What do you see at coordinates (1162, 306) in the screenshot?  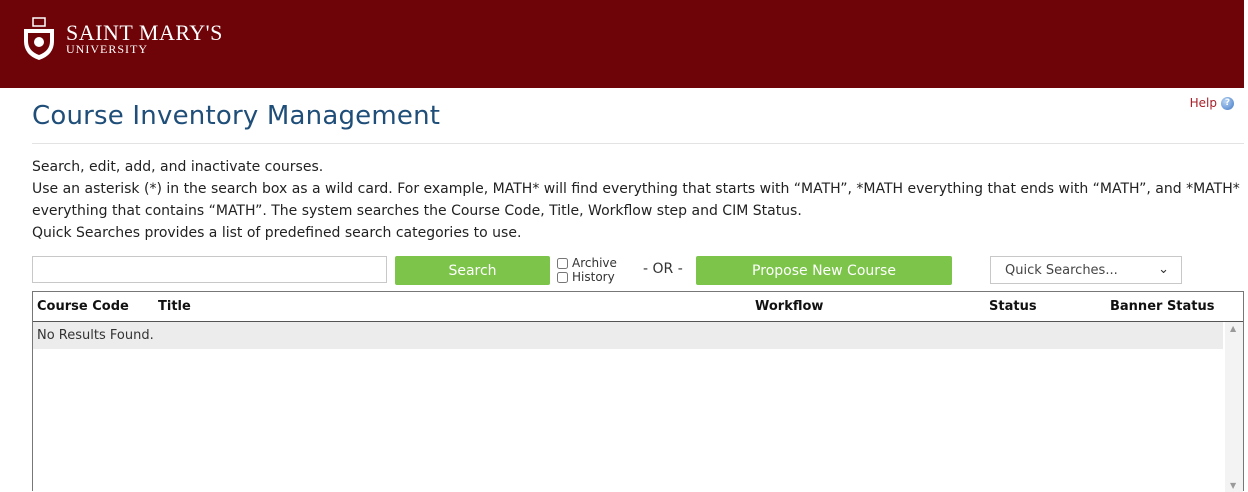 I see `column-banner-status: Banner Status` at bounding box center [1162, 306].